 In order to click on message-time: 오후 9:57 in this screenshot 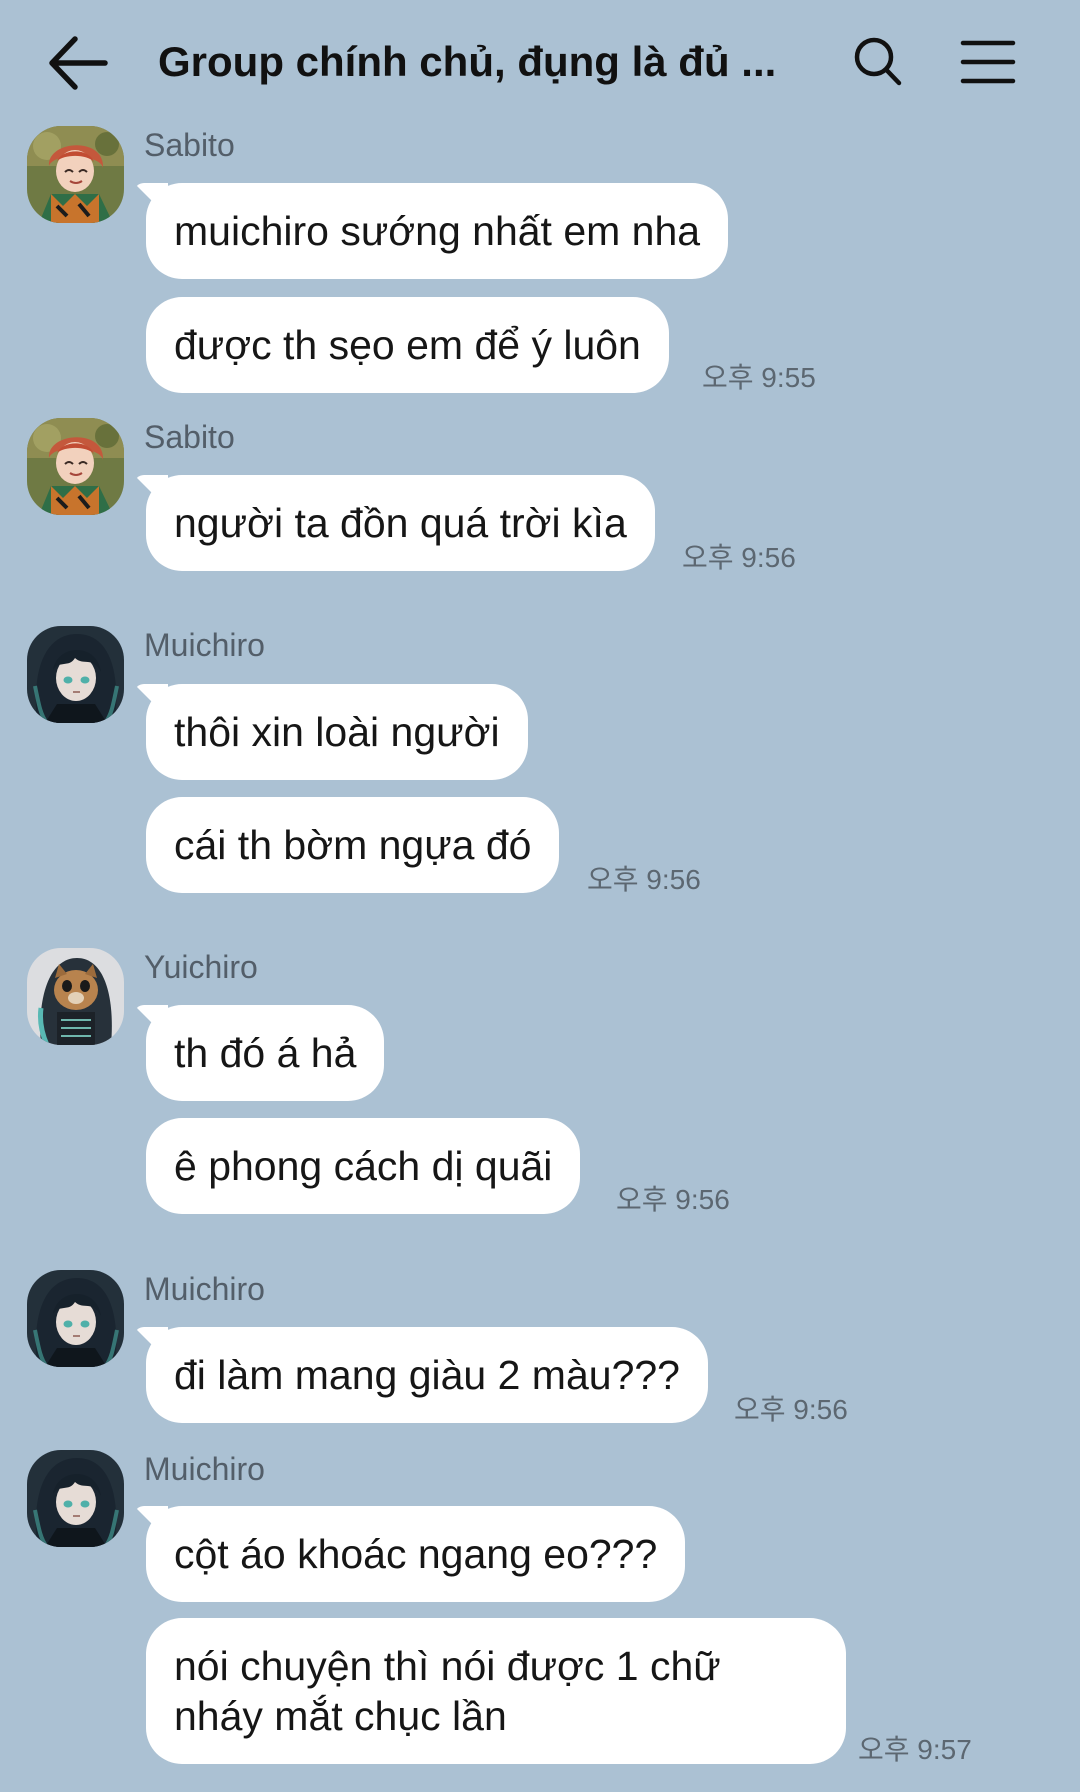, I will do `click(915, 1749)`.